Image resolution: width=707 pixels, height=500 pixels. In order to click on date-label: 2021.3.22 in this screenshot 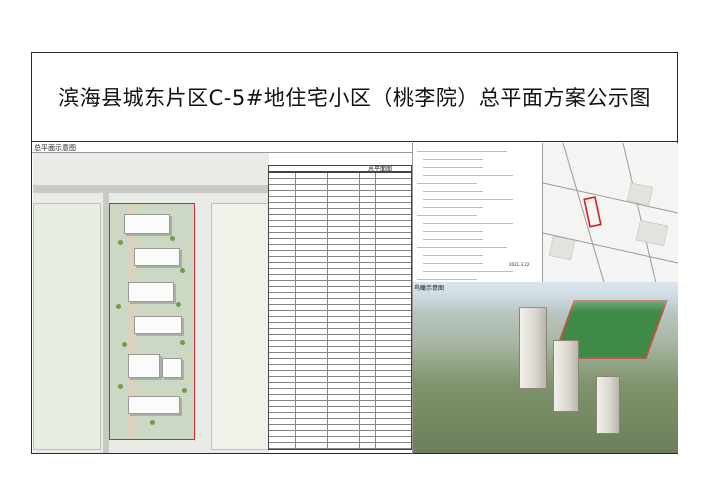, I will do `click(519, 264)`.